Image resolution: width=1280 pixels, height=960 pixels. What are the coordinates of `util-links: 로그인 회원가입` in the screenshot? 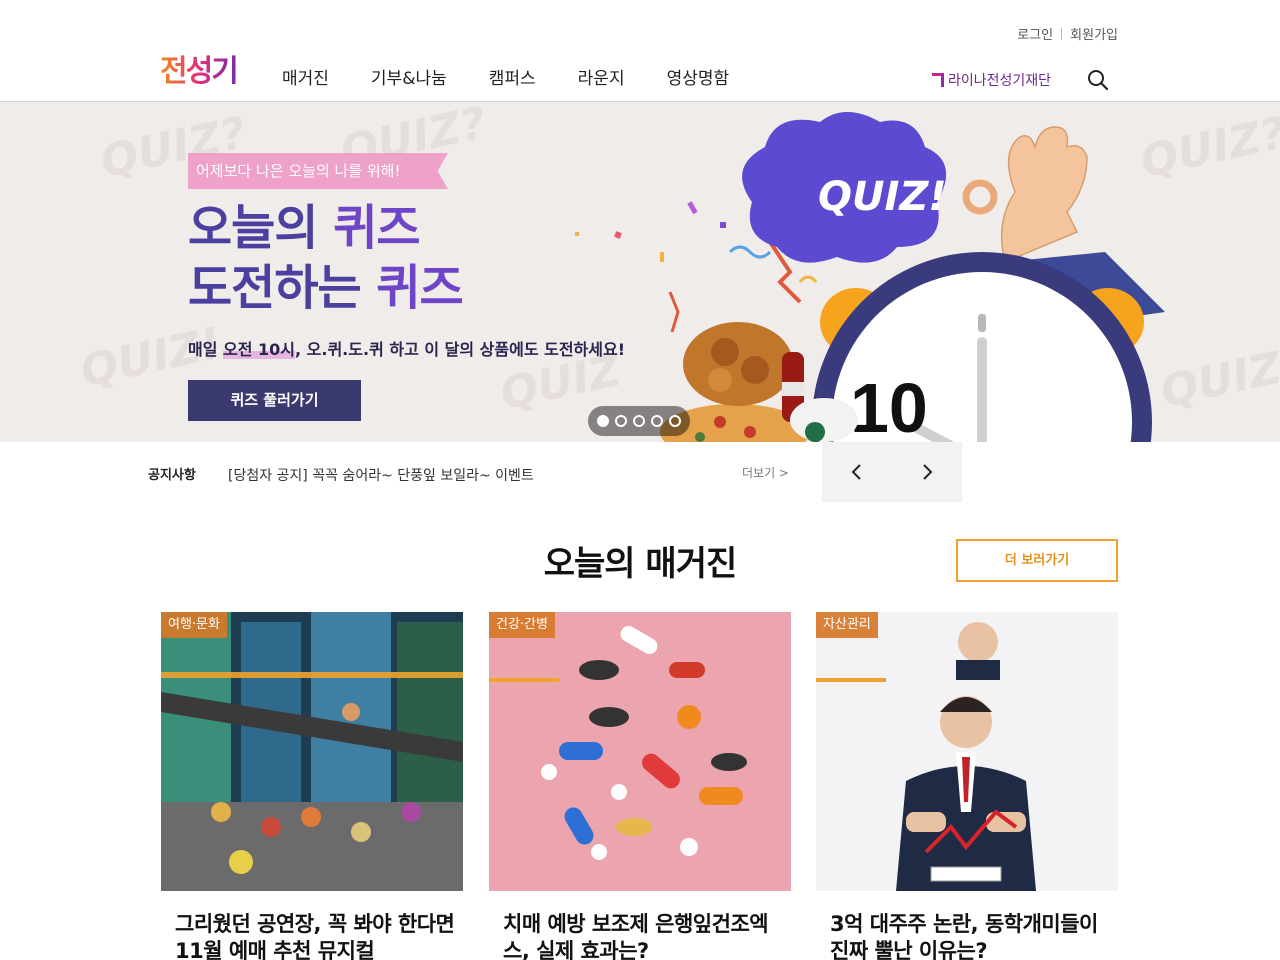 It's located at (1067, 33).